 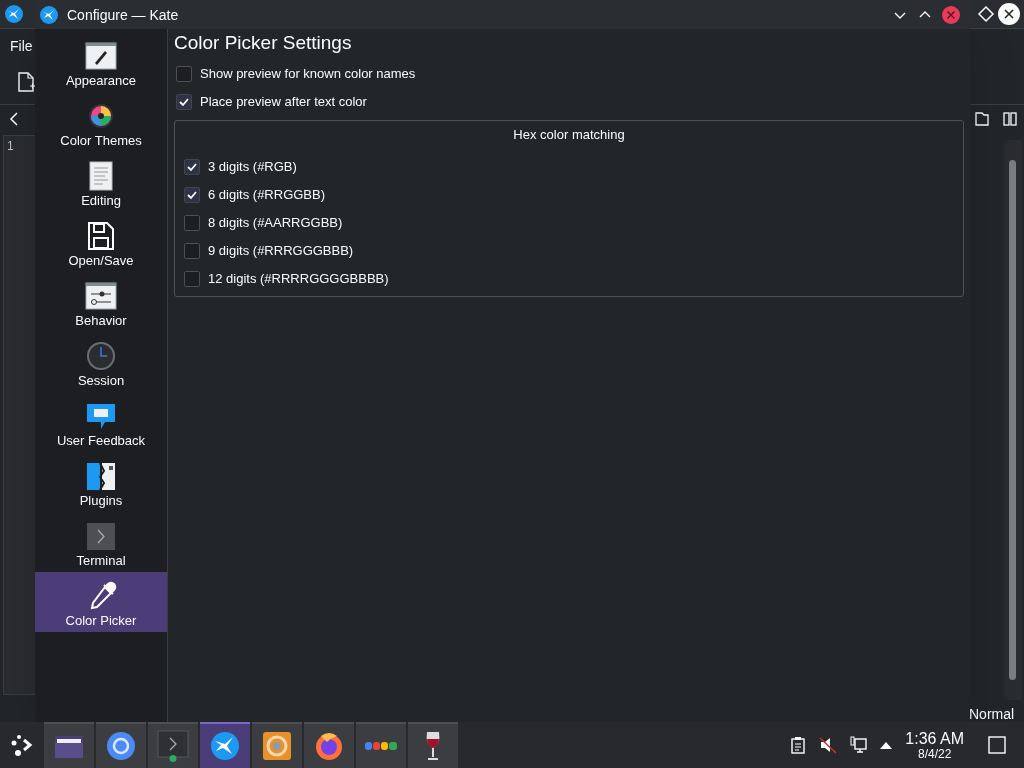 What do you see at coordinates (886, 745) in the screenshot?
I see `expand-tray-icon` at bounding box center [886, 745].